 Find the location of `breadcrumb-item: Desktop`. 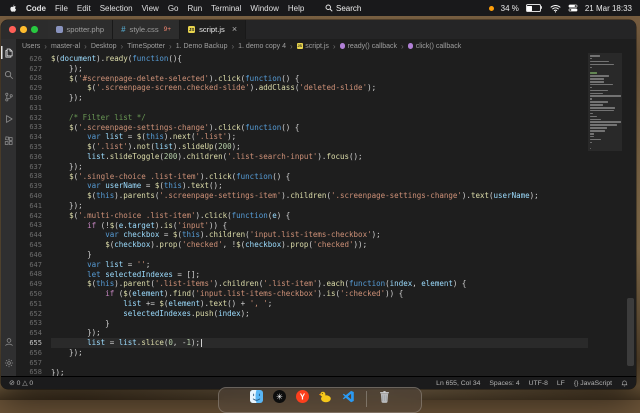

breadcrumb-item: Desktop is located at coordinates (104, 46).